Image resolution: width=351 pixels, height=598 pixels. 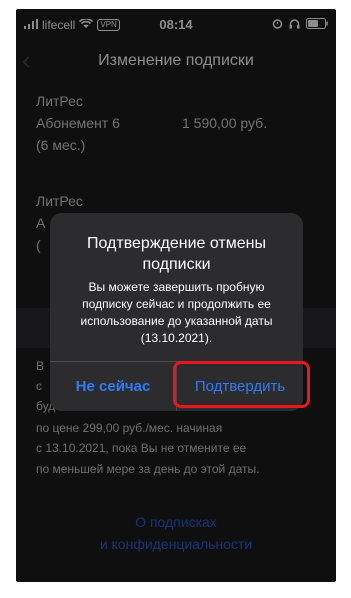 What do you see at coordinates (113, 386) in the screenshot?
I see `not-now-button: Не сейчас` at bounding box center [113, 386].